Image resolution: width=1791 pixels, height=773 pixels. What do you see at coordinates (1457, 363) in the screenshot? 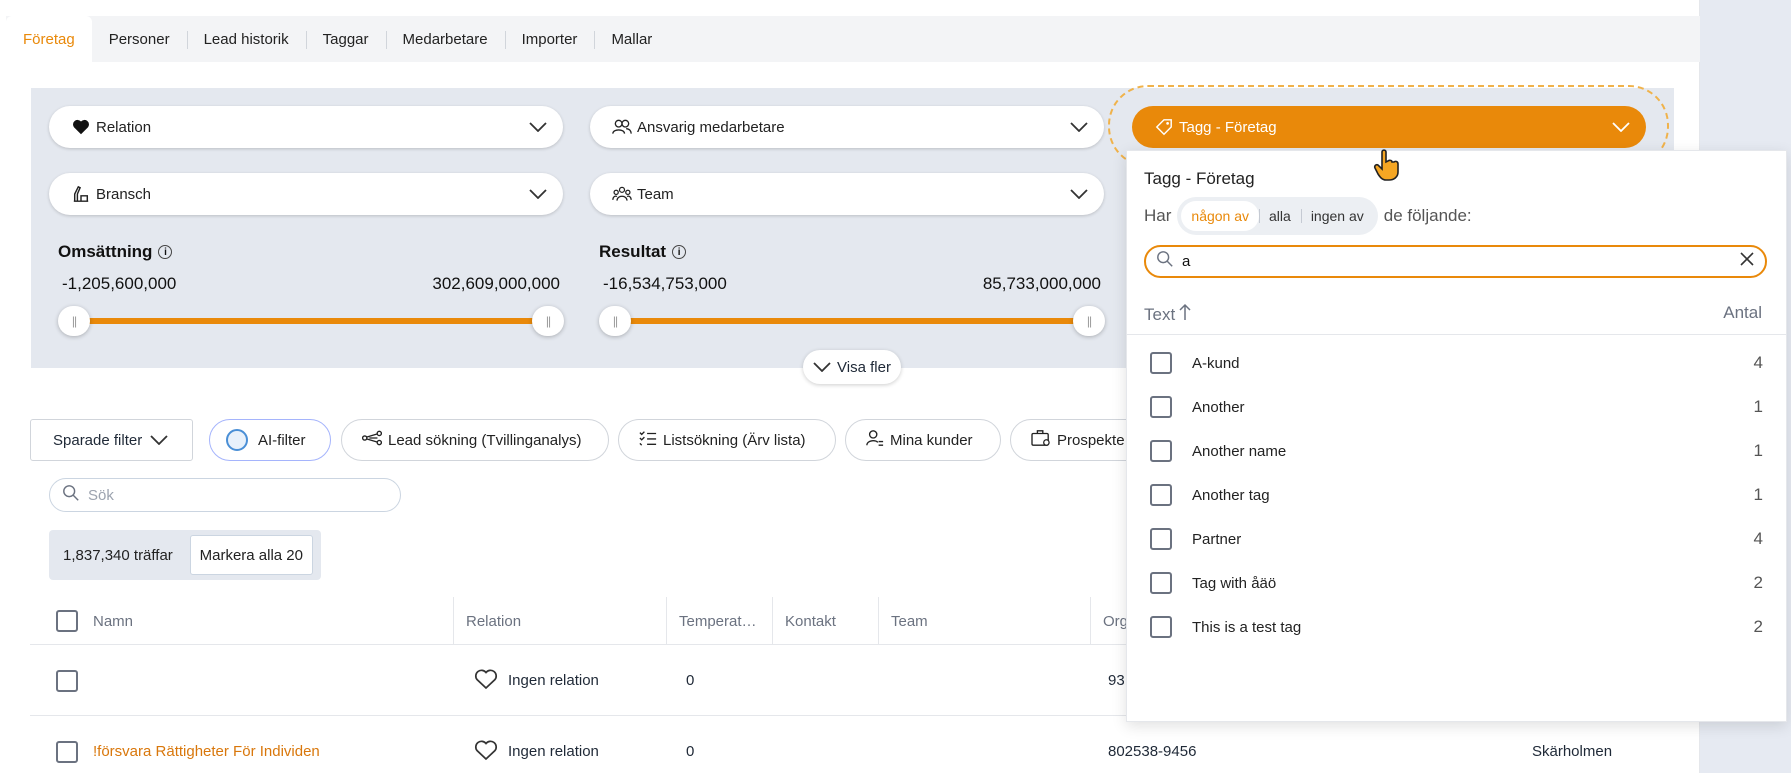
I see `tag-option: A-kund 4` at bounding box center [1457, 363].